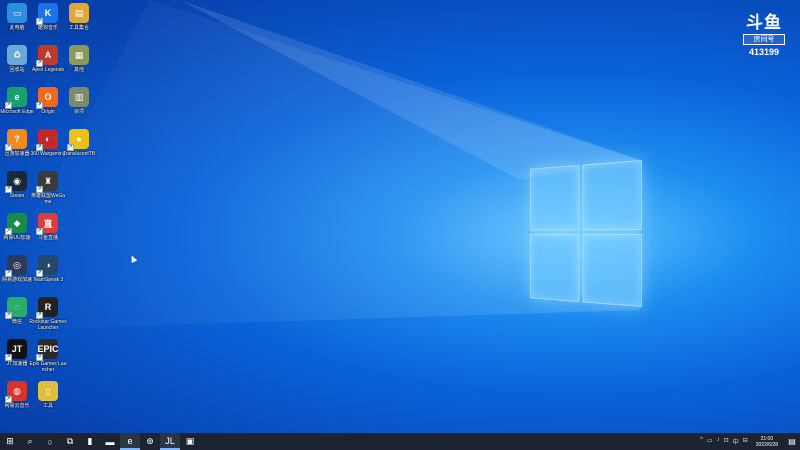 The height and width of the screenshot is (450, 800). Describe the element at coordinates (16, 182) in the screenshot. I see `steam-icon: ◉ ↗` at that location.